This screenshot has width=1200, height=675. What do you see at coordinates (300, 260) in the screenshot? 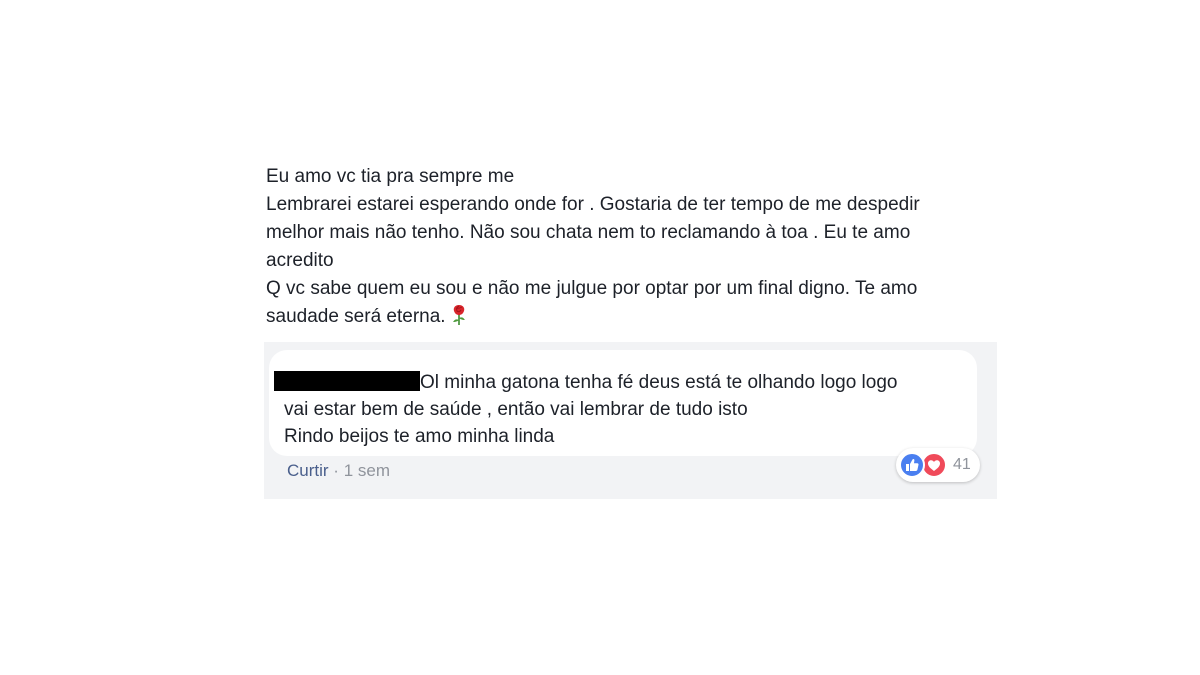
I see `post-text-line: acredito` at bounding box center [300, 260].